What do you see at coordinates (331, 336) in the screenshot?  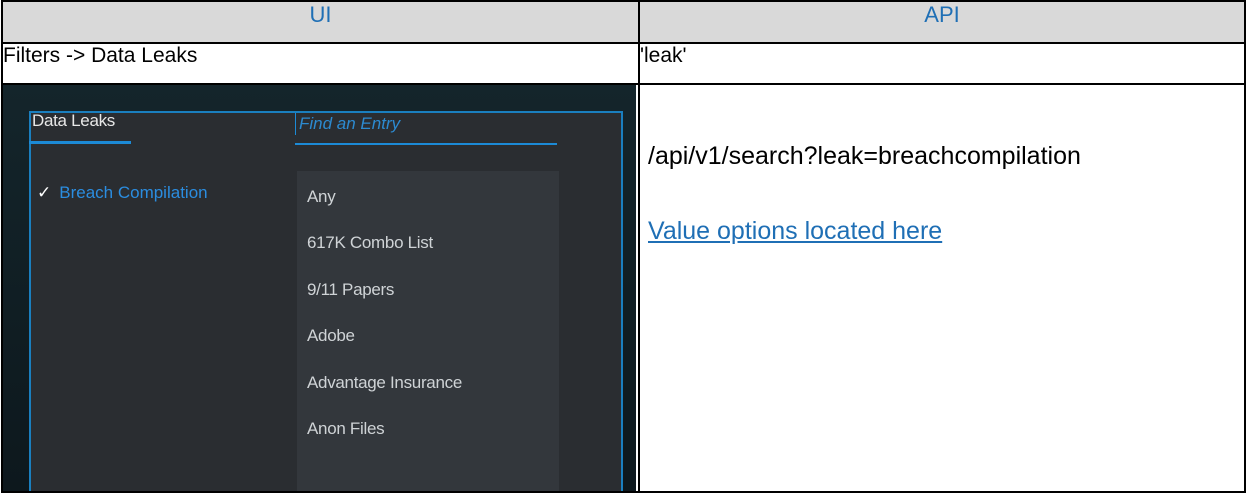 I see `list-item: Adobe` at bounding box center [331, 336].